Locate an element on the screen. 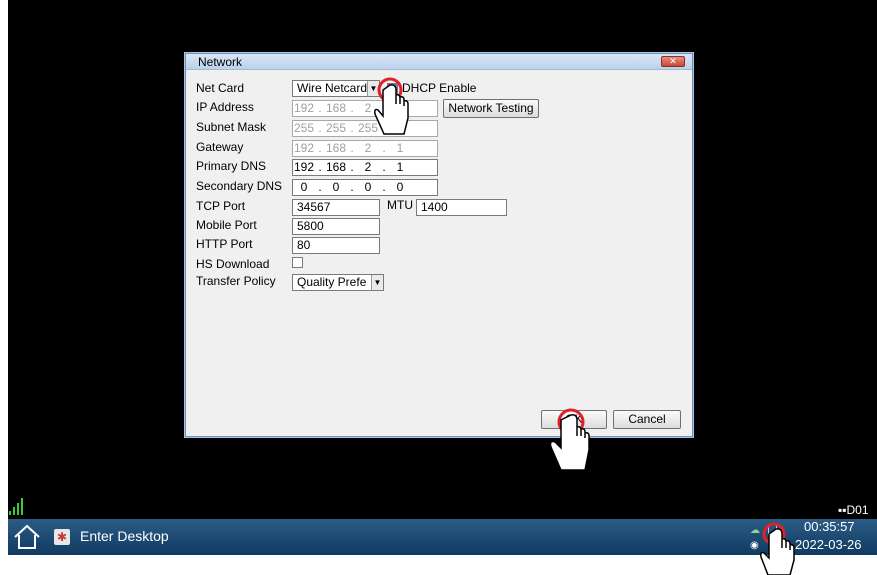 This screenshot has height=575, width=877. subnet-mask-label: Subnet Mask is located at coordinates (231, 127).